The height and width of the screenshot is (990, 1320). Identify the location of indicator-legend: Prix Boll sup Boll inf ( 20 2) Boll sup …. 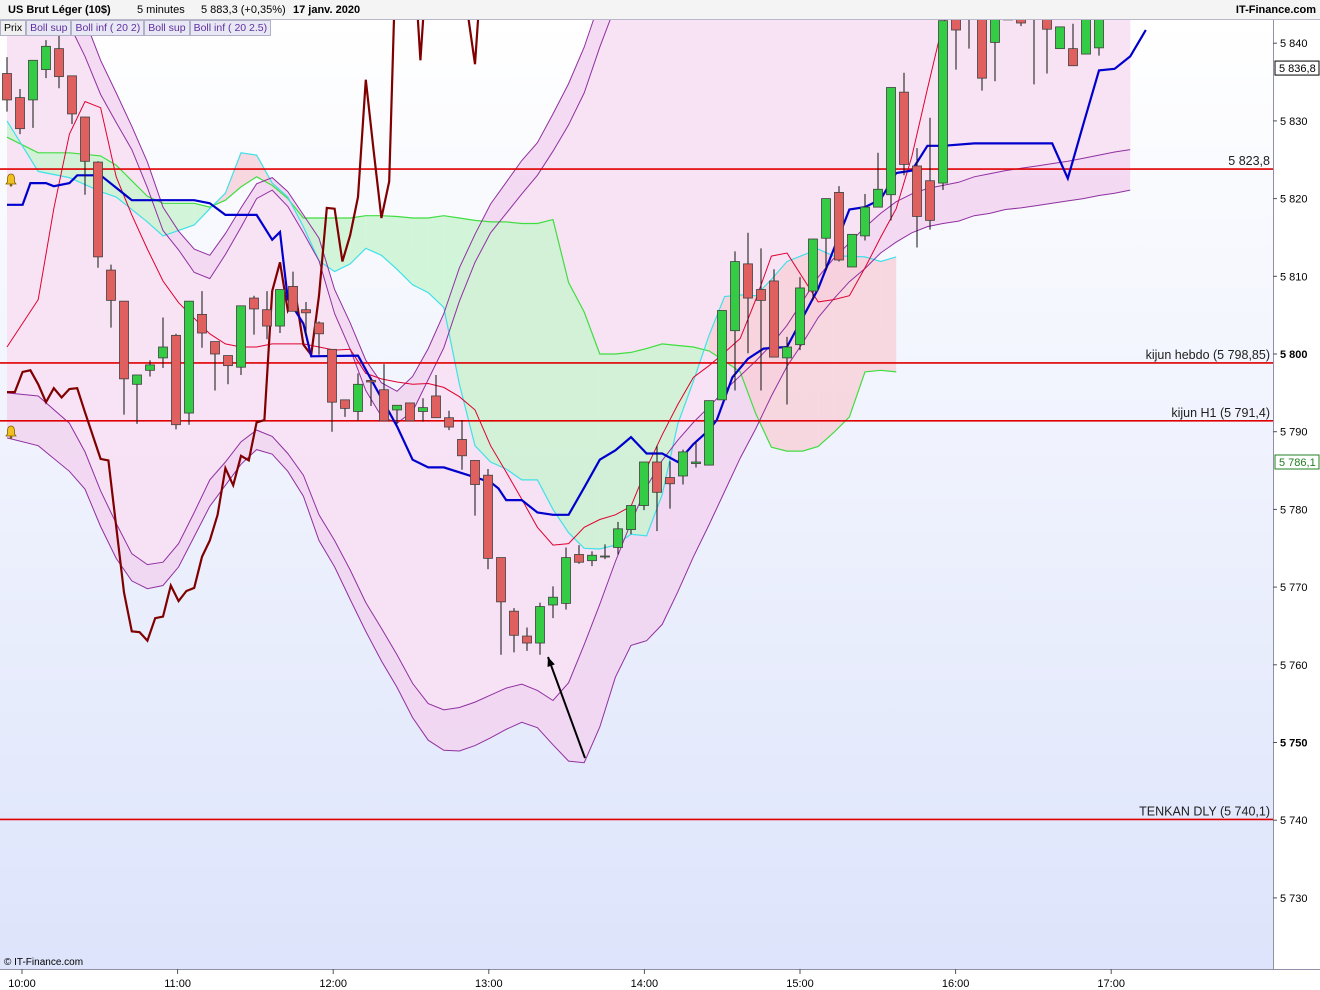
(136, 28).